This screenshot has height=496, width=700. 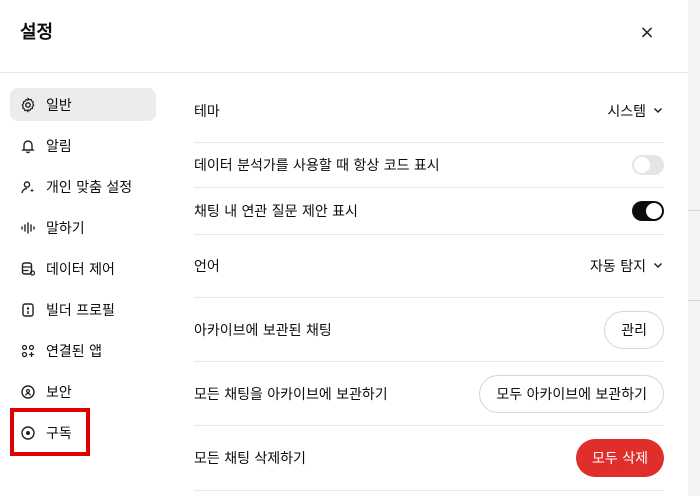 What do you see at coordinates (59, 392) in the screenshot?
I see `sidebar-item-label: 보안` at bounding box center [59, 392].